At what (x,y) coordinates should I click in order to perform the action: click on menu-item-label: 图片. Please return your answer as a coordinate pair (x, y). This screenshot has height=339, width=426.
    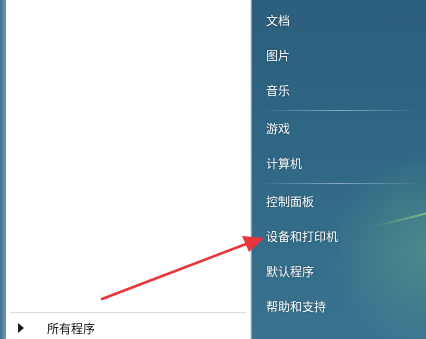
    Looking at the image, I should click on (278, 55).